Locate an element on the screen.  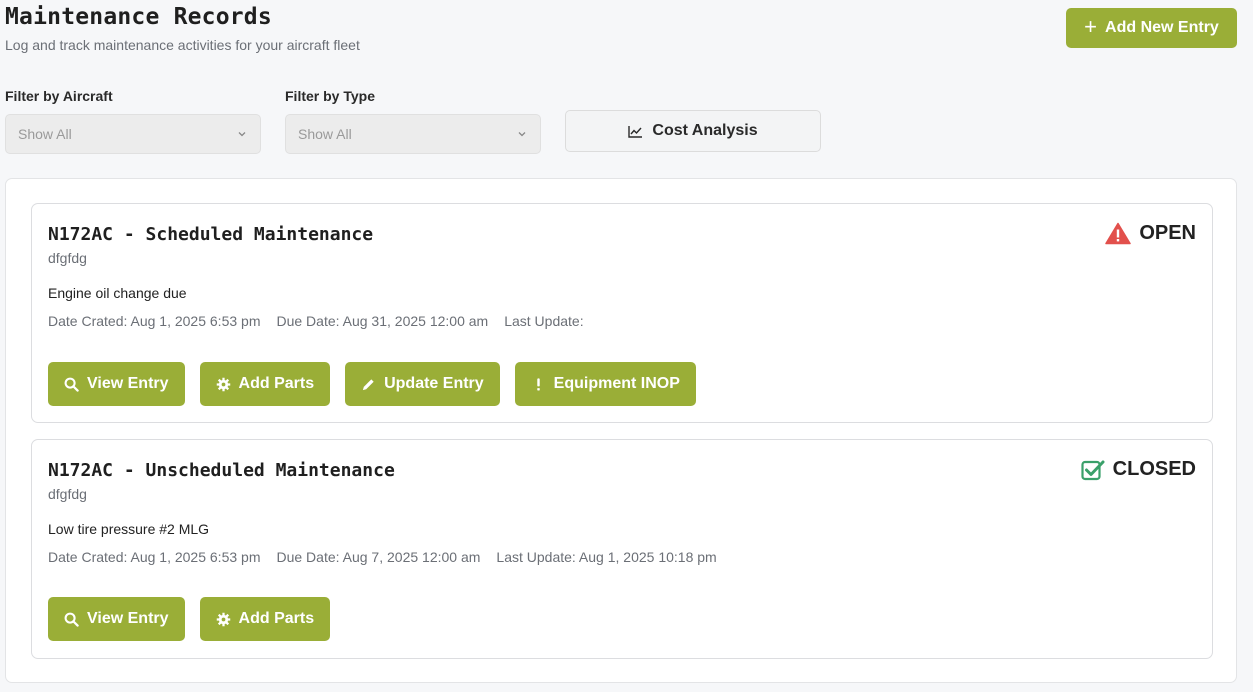
status-badge: OPEN is located at coordinates (1150, 233).